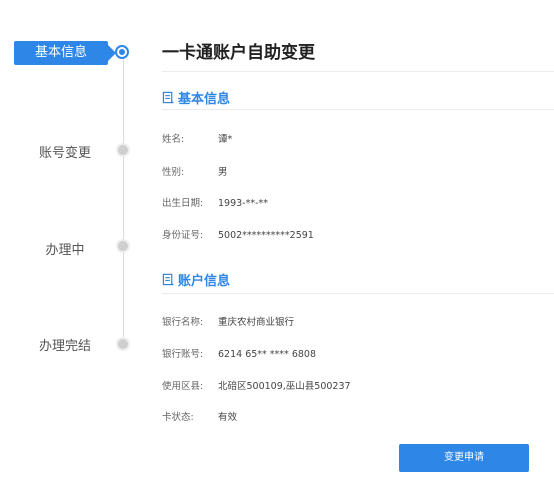  What do you see at coordinates (183, 386) in the screenshot?
I see `field-label: 使用区县:` at bounding box center [183, 386].